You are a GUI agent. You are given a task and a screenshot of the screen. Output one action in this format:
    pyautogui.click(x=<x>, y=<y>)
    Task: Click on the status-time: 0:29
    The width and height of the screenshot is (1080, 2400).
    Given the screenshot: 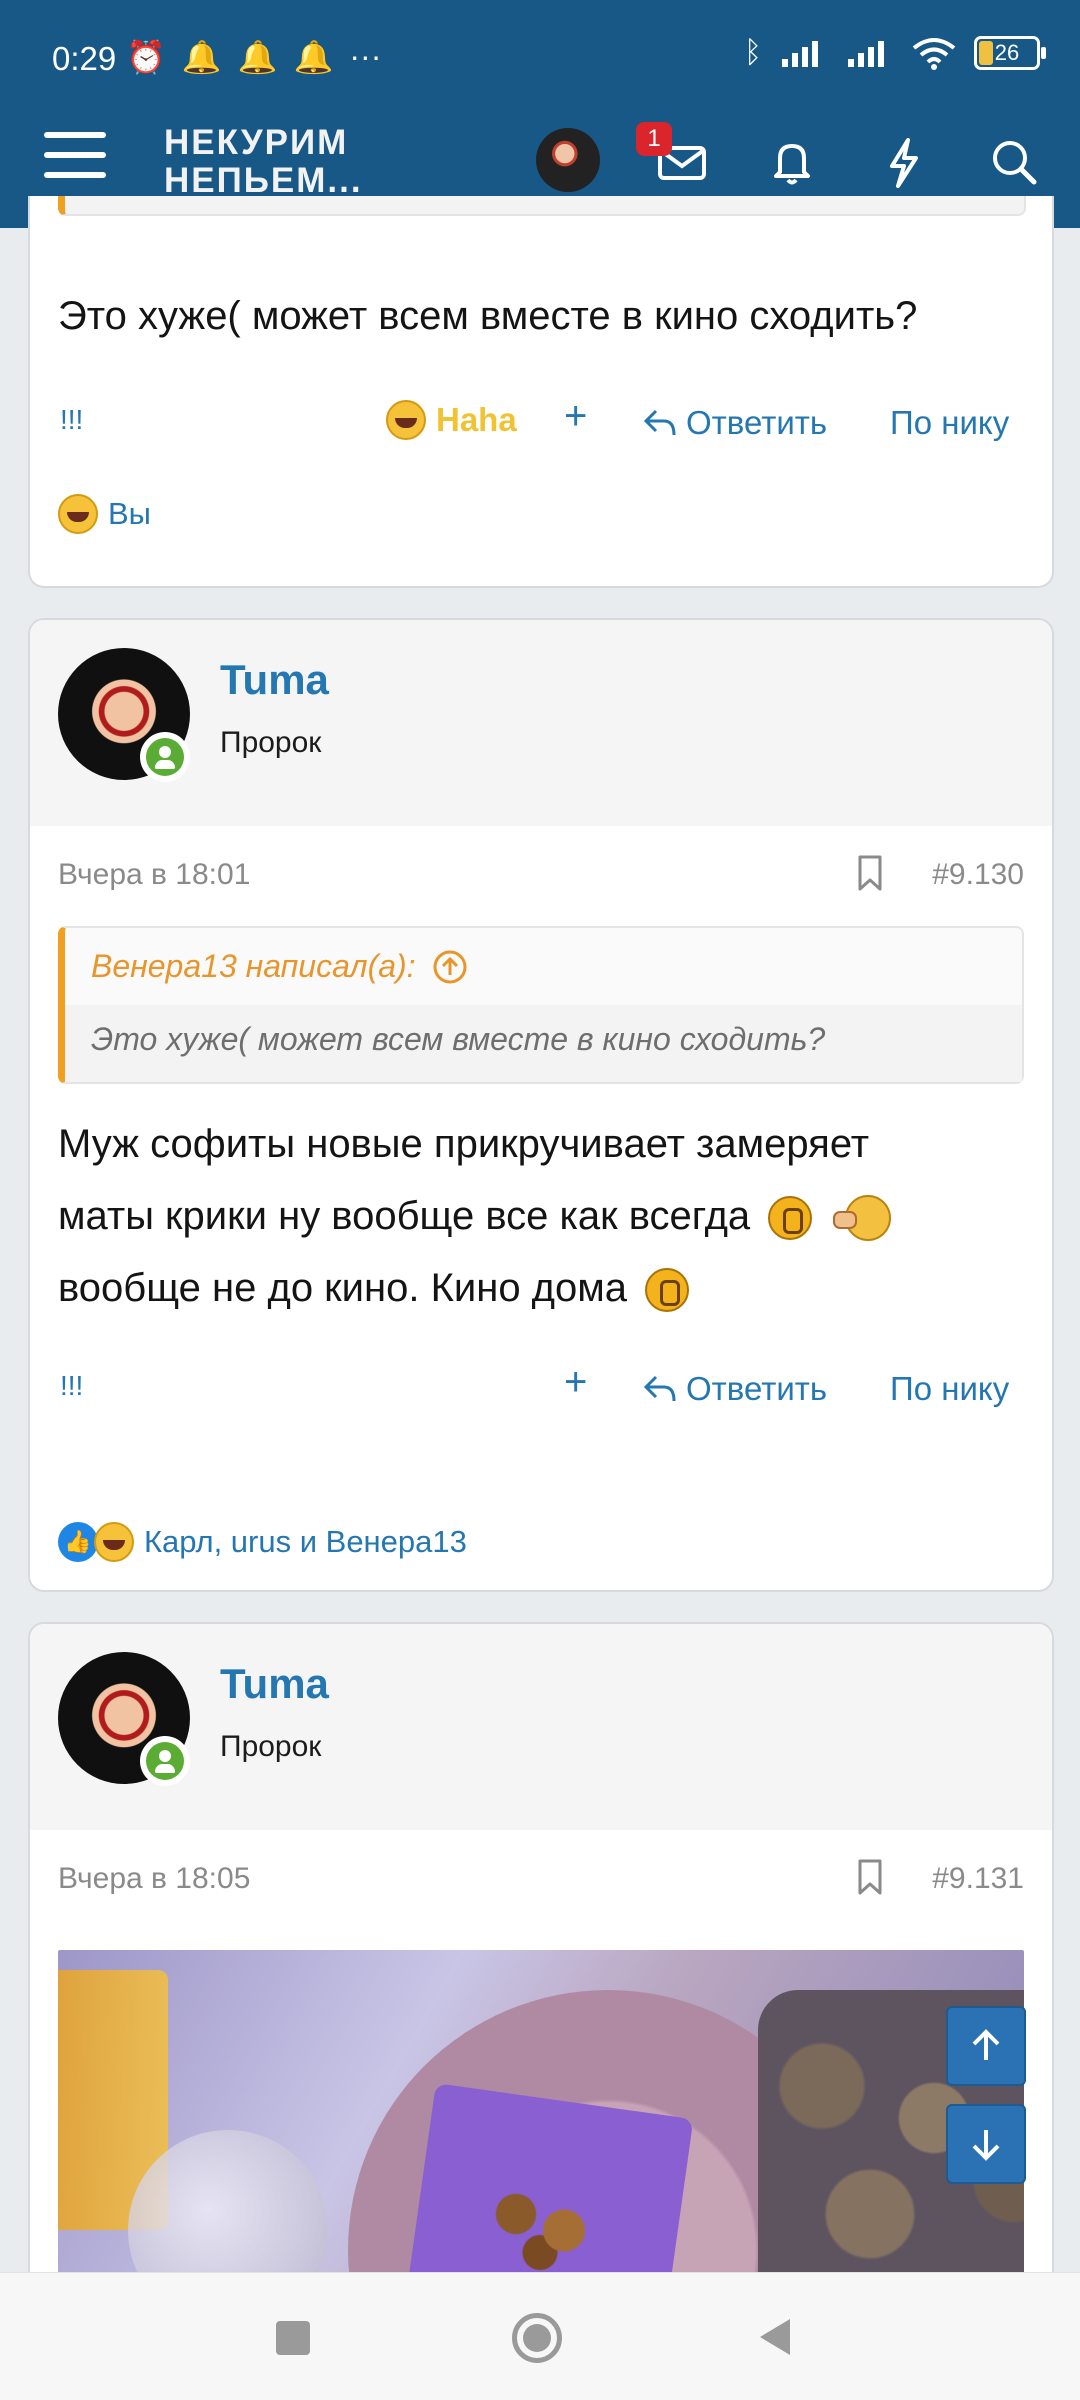 What is the action you would take?
    pyautogui.click(x=84, y=58)
    